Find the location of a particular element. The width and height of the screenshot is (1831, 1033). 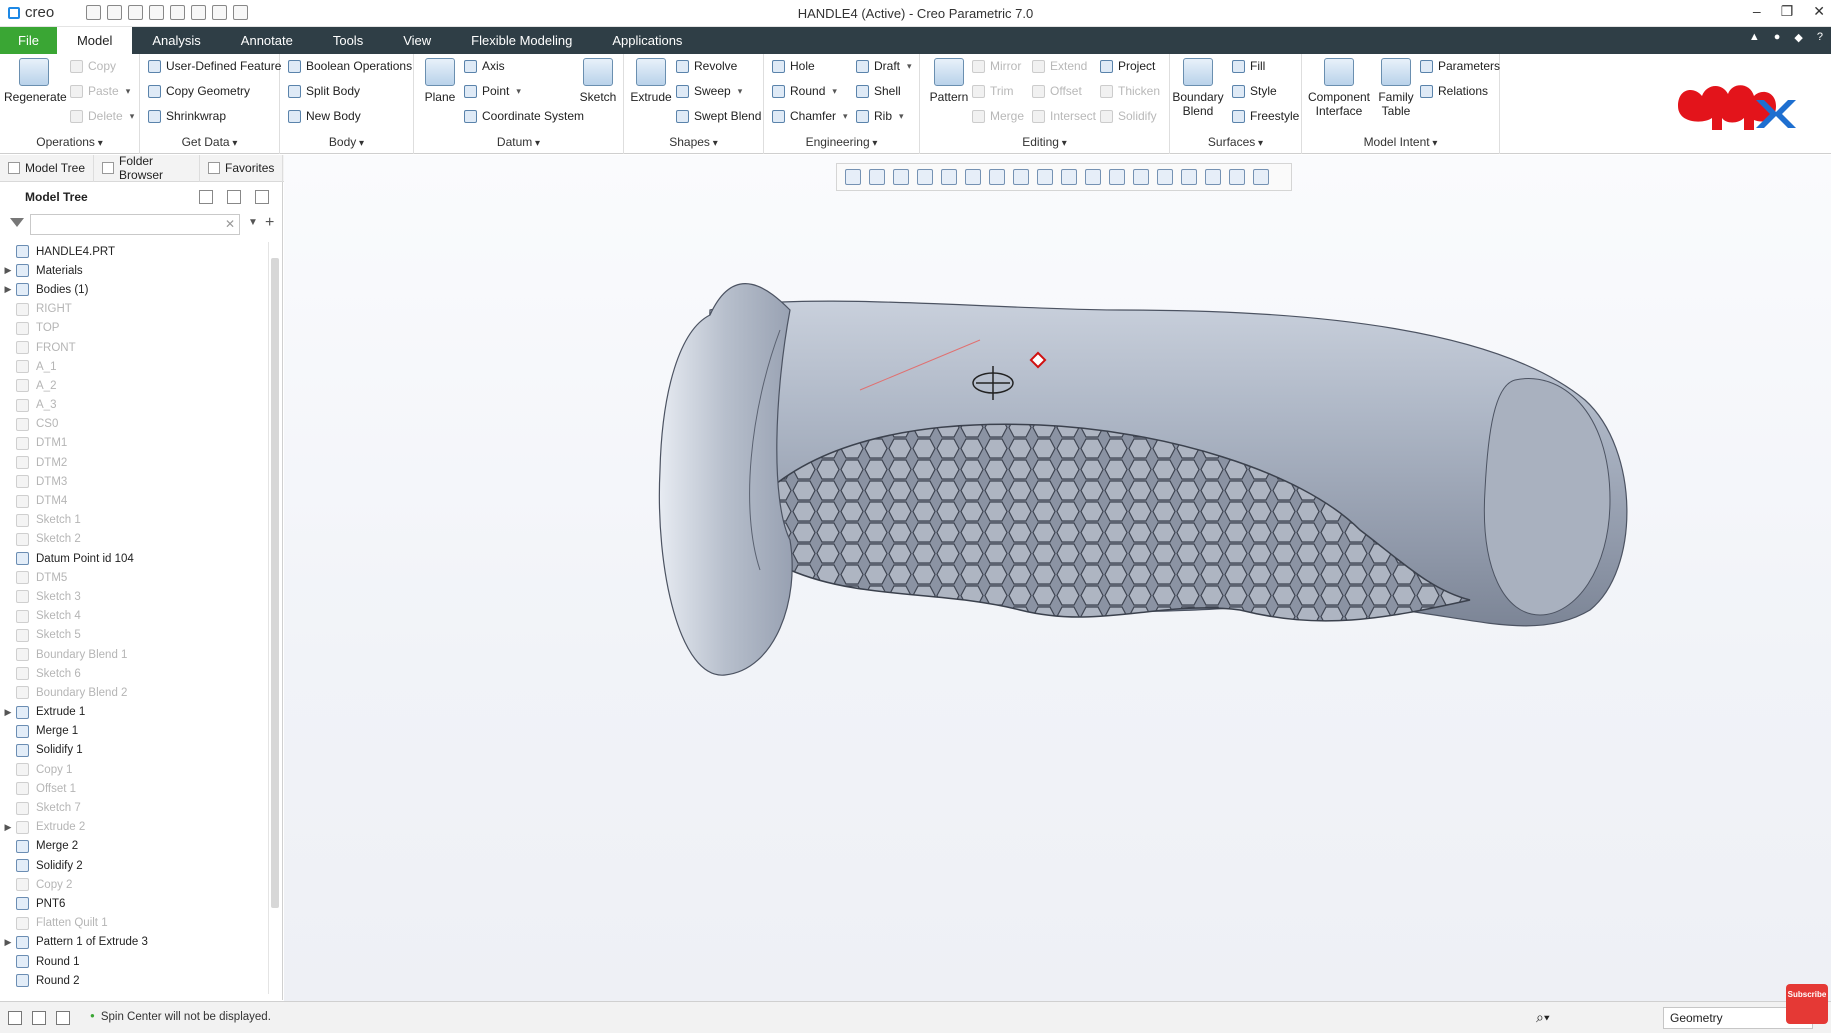

tree-item: Sketch 1 is located at coordinates (134, 520).